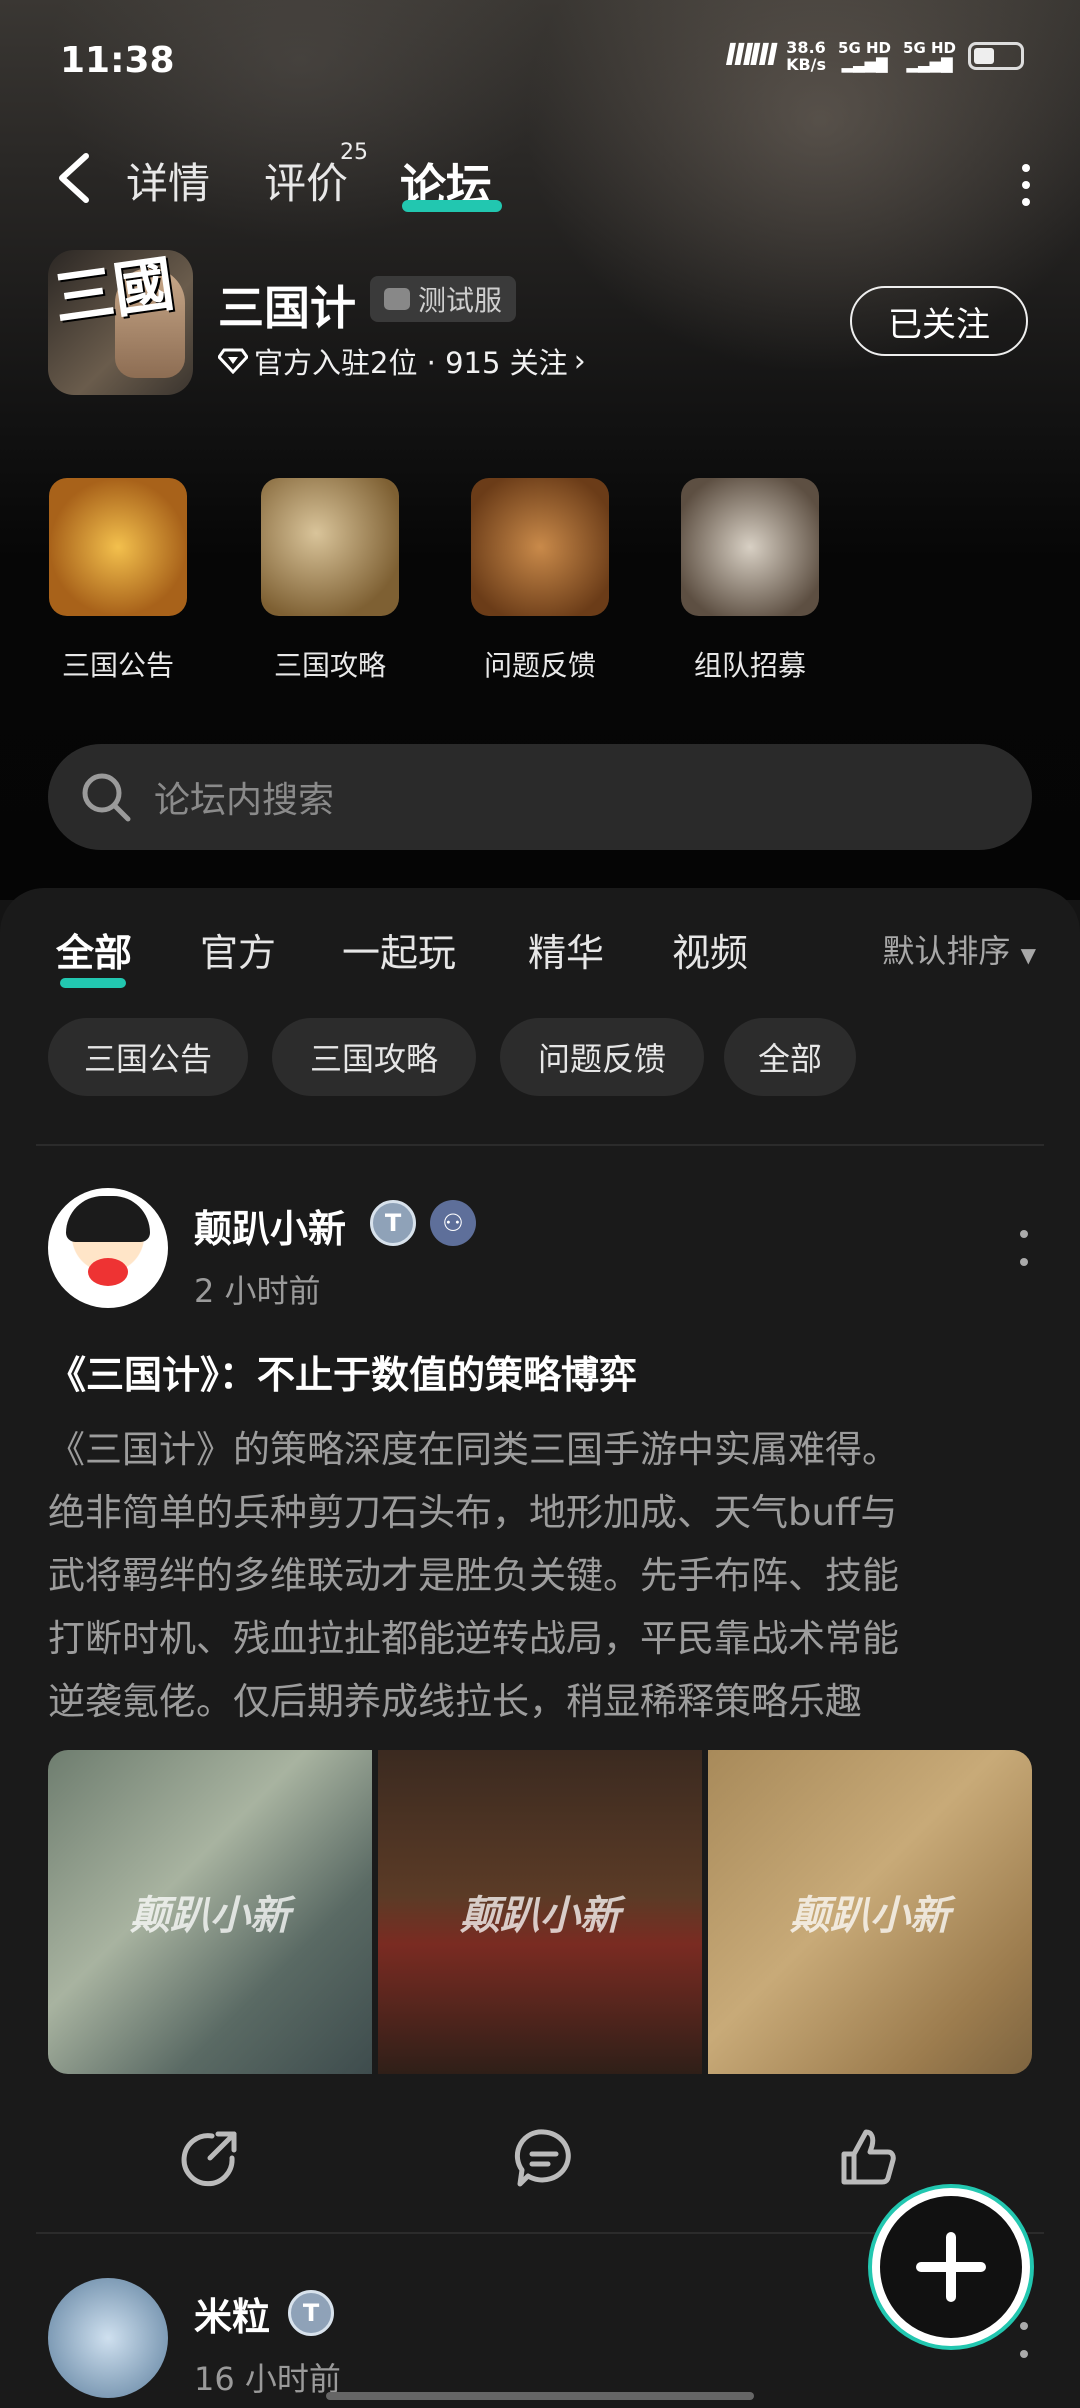 The height and width of the screenshot is (2408, 1080). What do you see at coordinates (540, 1145) in the screenshot?
I see `divider` at bounding box center [540, 1145].